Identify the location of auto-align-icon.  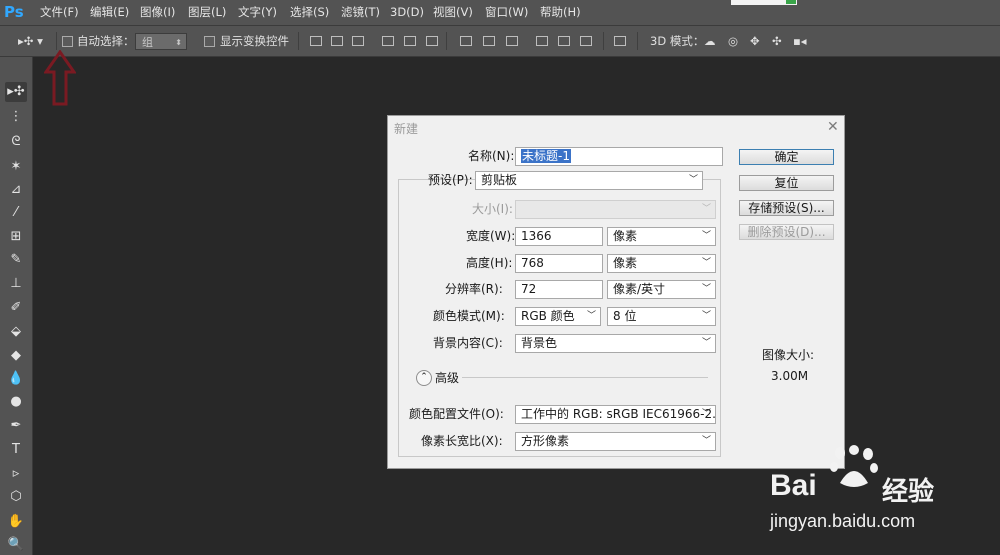
(620, 41).